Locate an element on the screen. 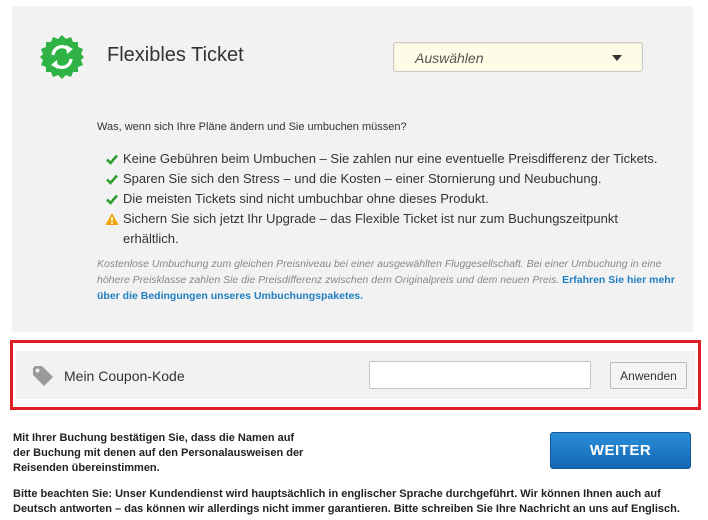 Image resolution: width=708 pixels, height=520 pixels. tag-icon is located at coordinates (43, 376).